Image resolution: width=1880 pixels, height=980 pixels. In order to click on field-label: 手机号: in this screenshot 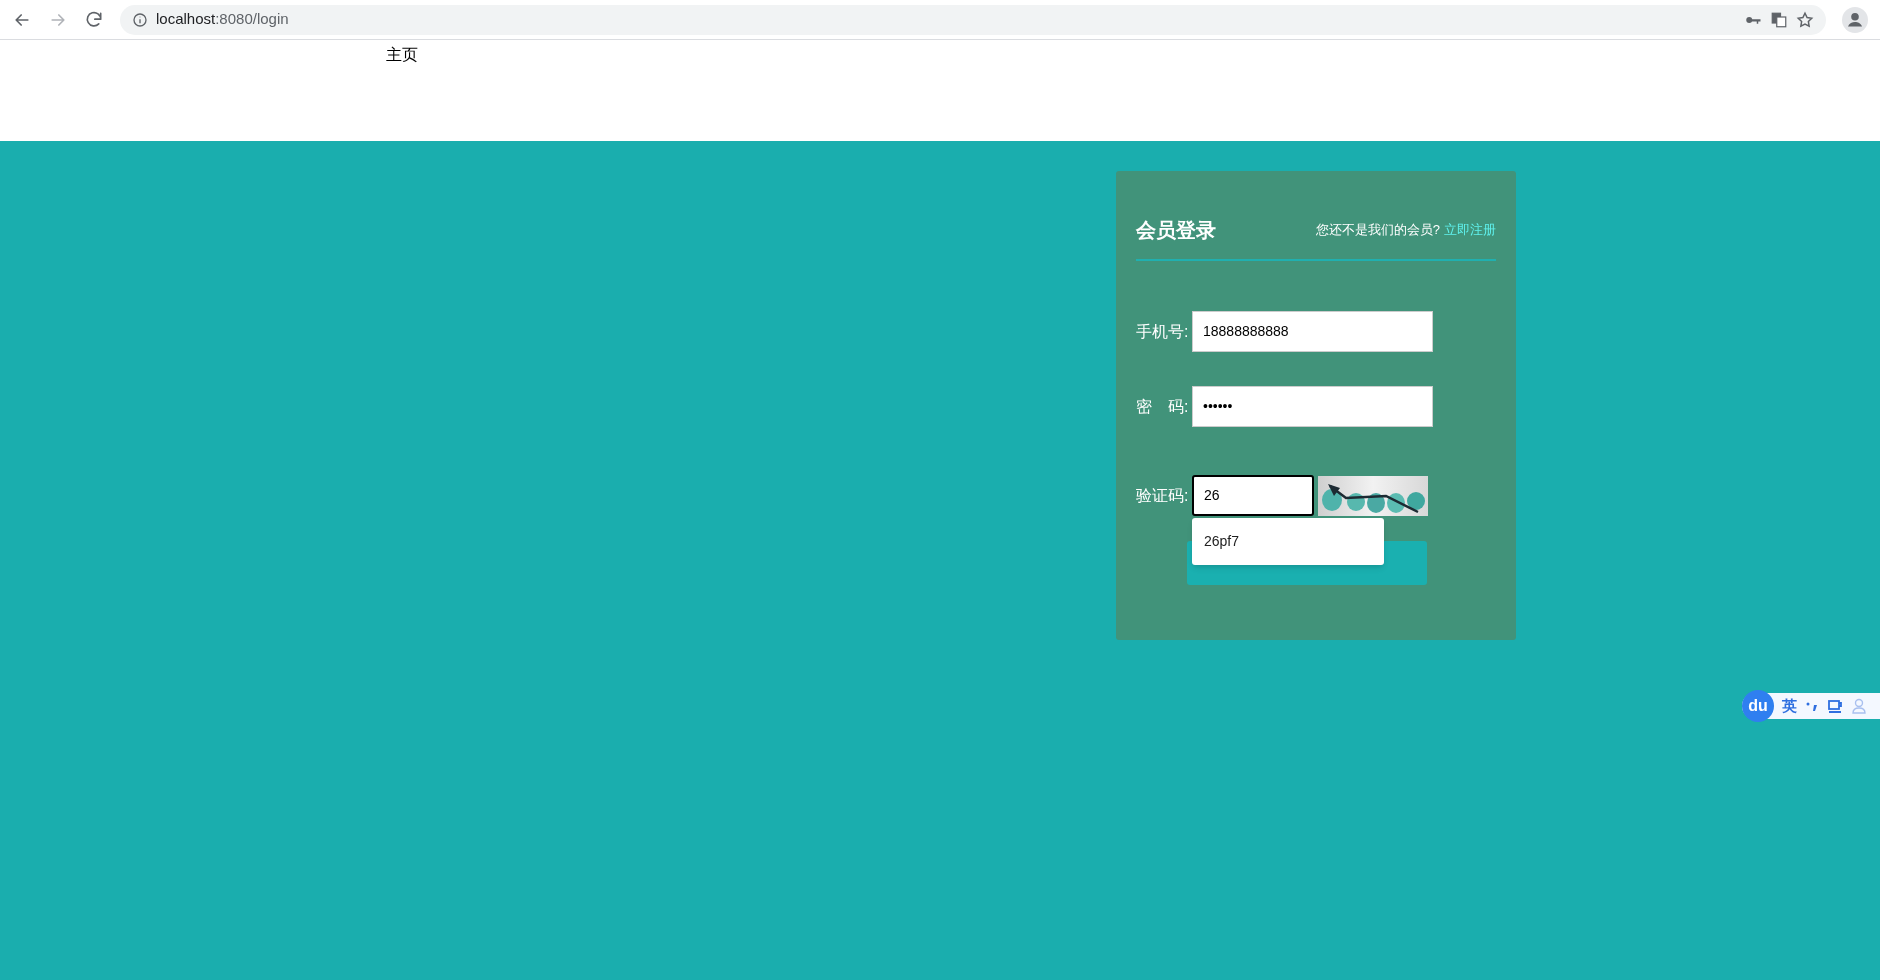, I will do `click(1163, 331)`.